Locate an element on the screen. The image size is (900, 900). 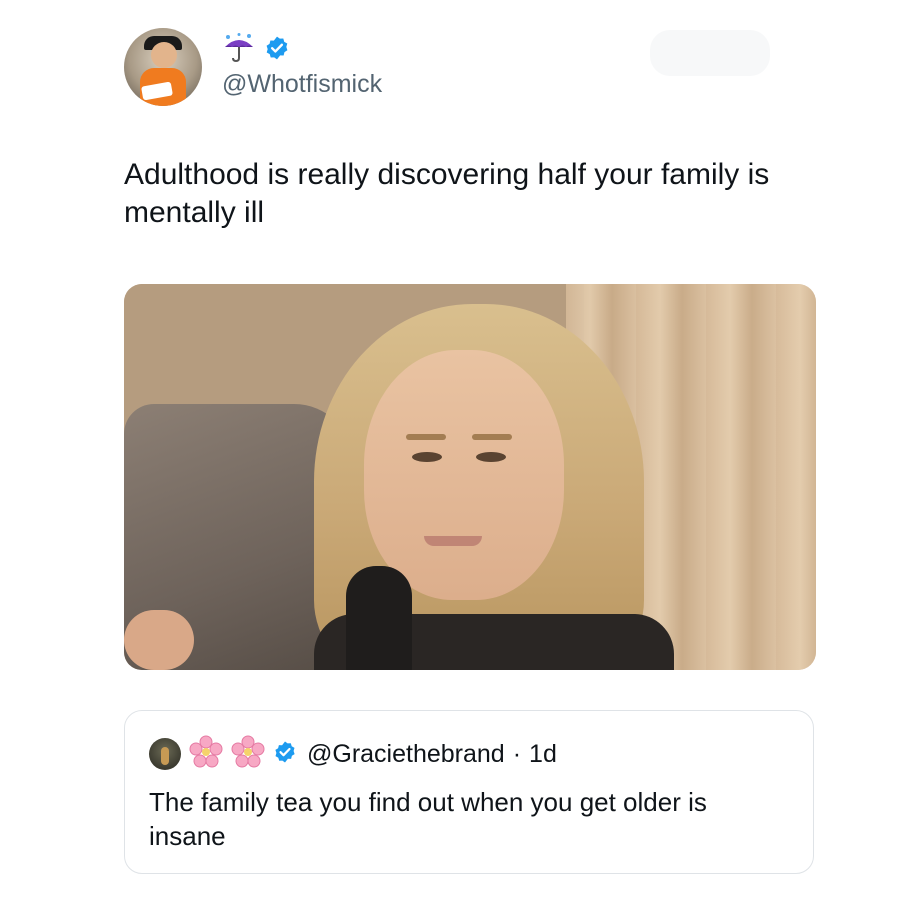
author-display-name is located at coordinates (256, 48).